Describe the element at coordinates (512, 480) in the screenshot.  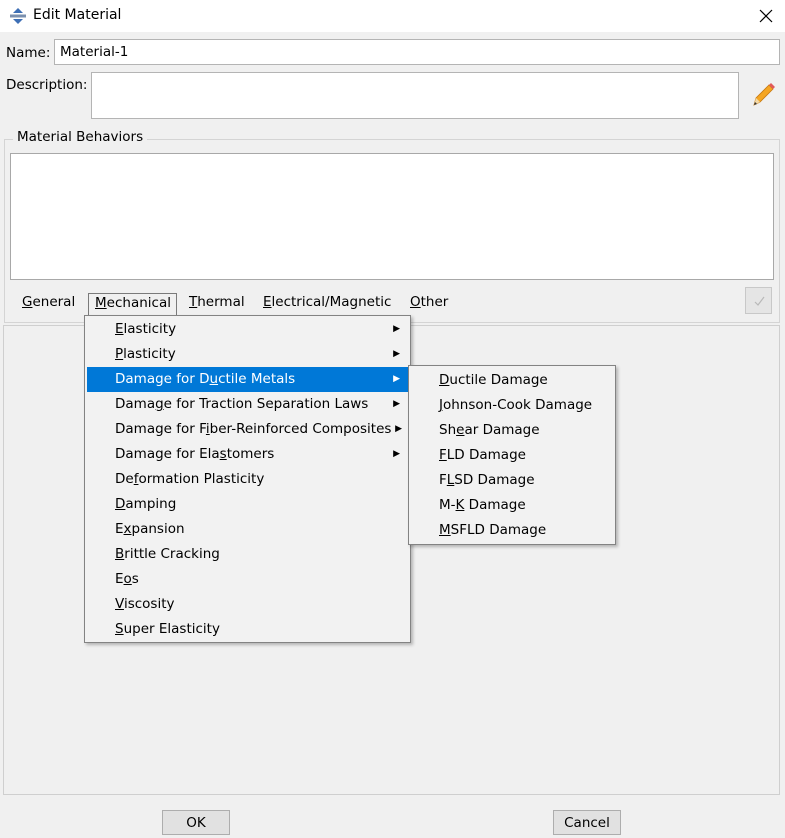
I see `submenu-item-flsd-damage: FLSD Damage` at that location.